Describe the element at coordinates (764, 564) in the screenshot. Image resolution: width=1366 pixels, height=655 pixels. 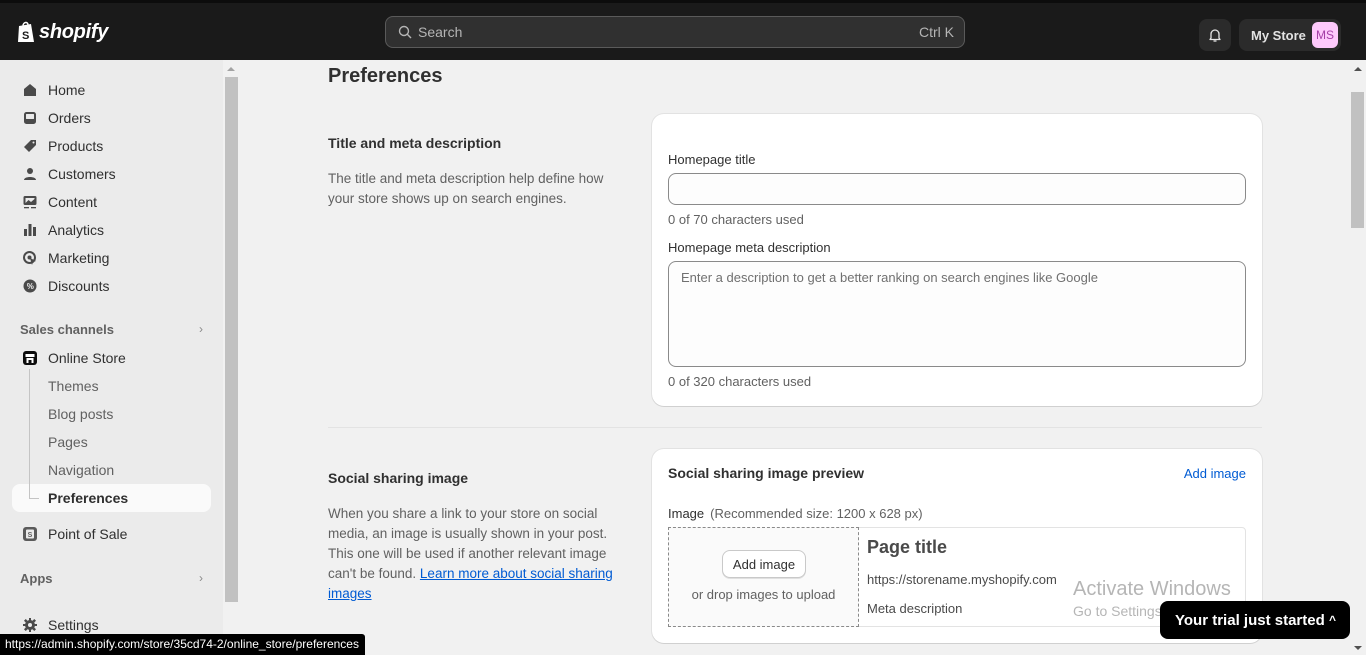
I see `dropzone-add-image-button: Add image` at that location.